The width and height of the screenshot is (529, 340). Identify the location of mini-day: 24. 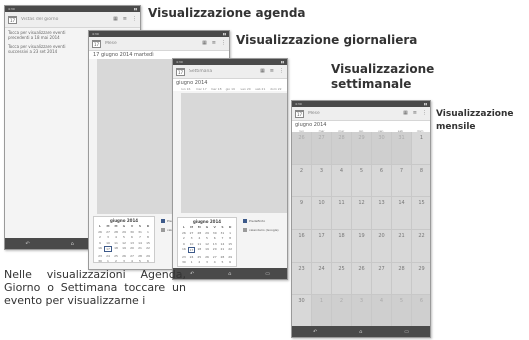
(192, 257).